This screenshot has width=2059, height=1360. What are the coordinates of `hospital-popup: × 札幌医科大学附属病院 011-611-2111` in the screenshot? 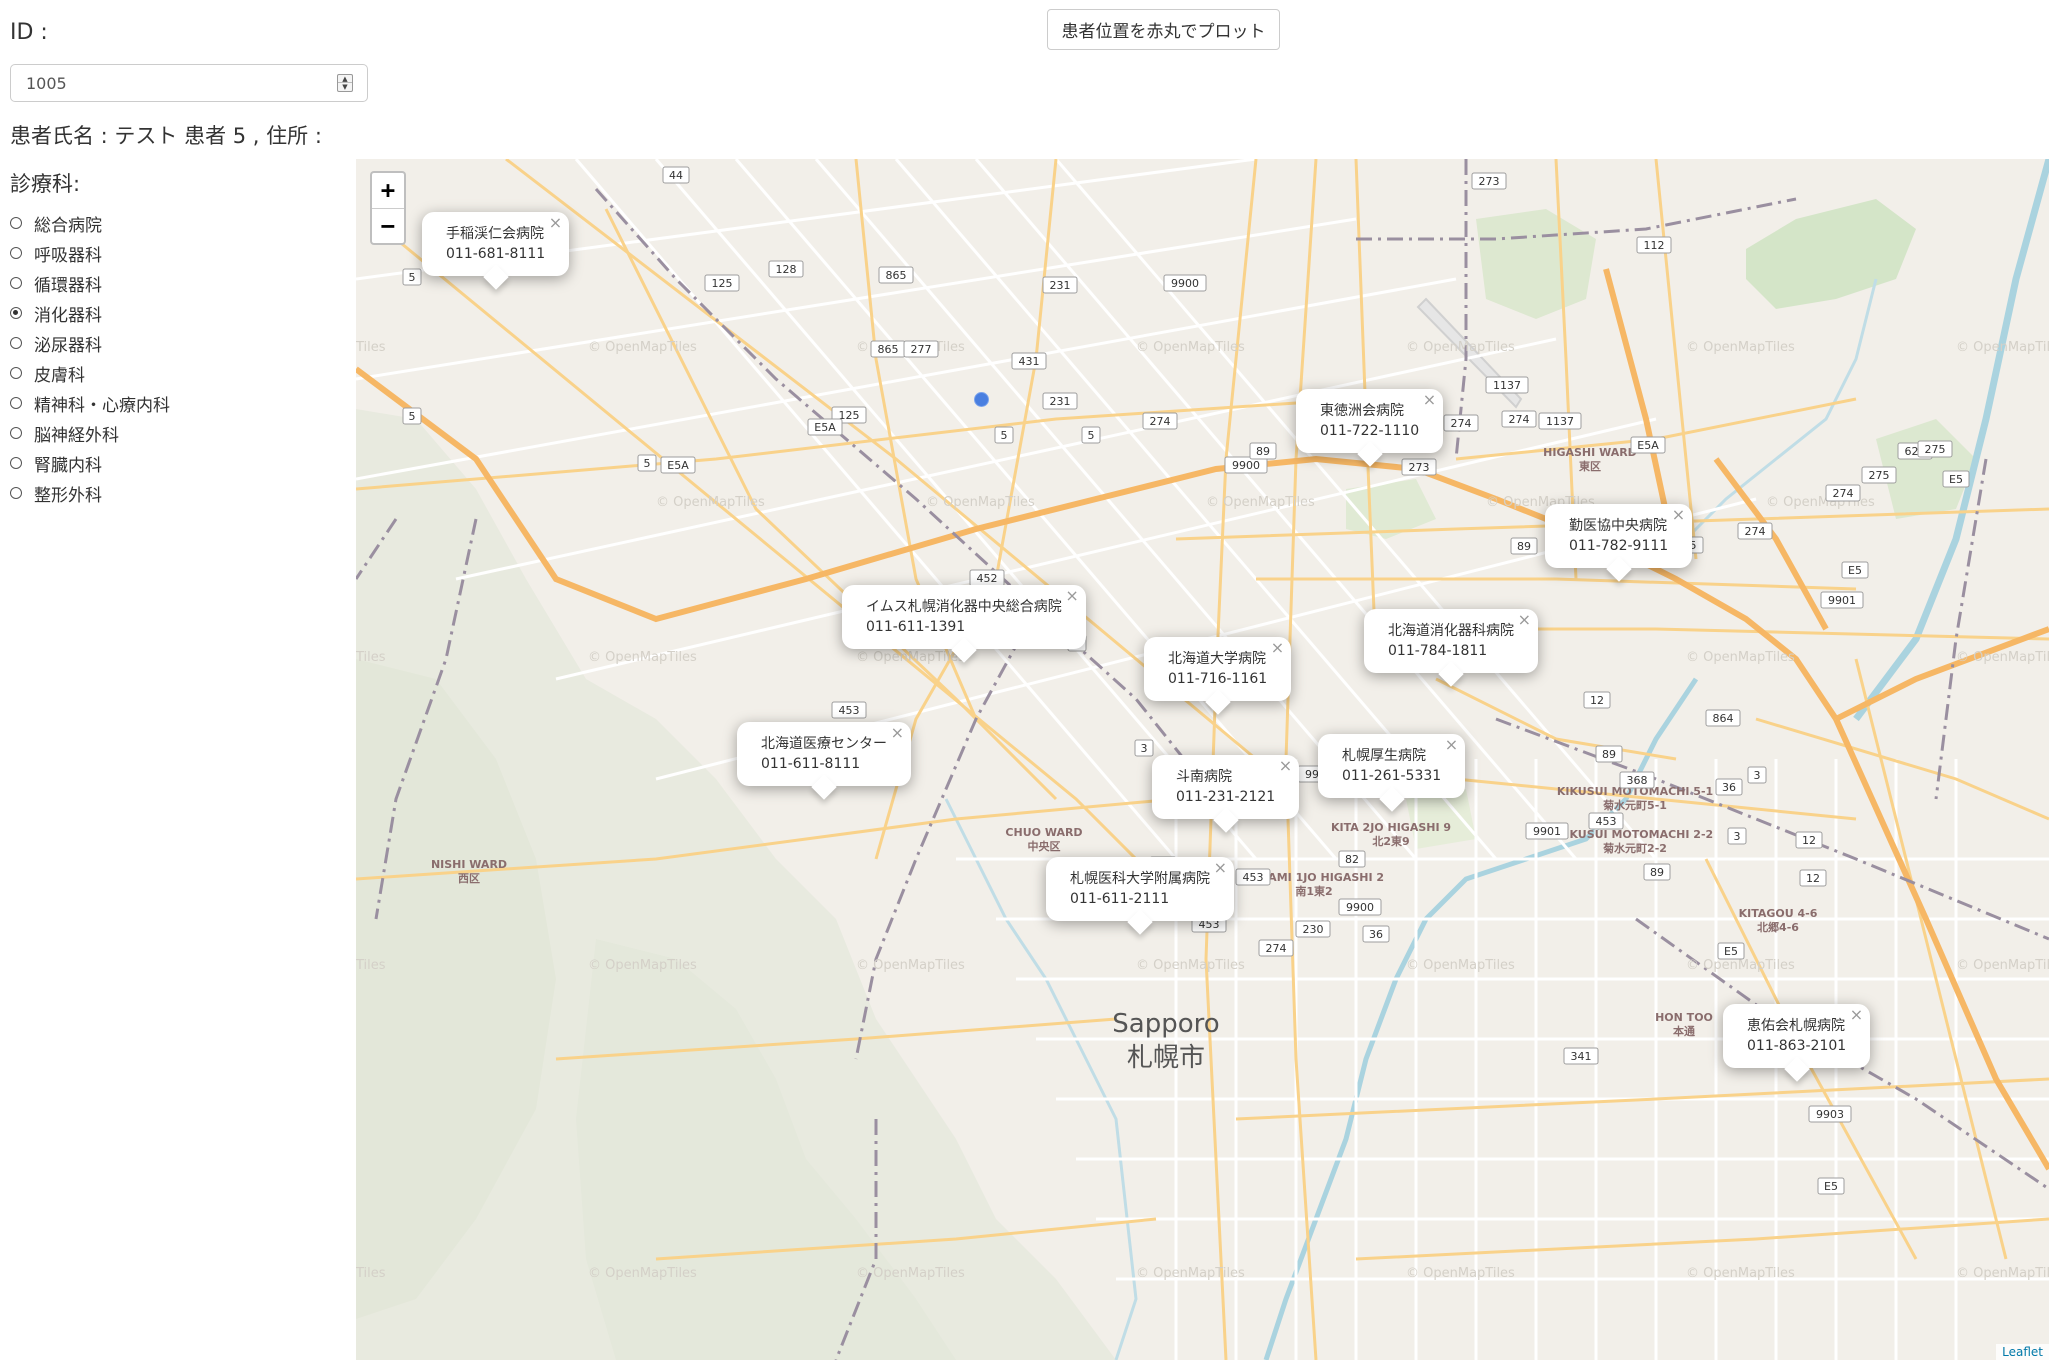 It's located at (1140, 896).